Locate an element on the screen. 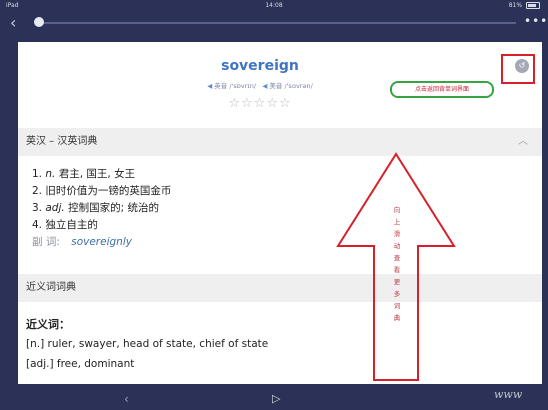 This screenshot has width=548, height=410. annotation-note: 点击返回背单词界面 is located at coordinates (442, 89).